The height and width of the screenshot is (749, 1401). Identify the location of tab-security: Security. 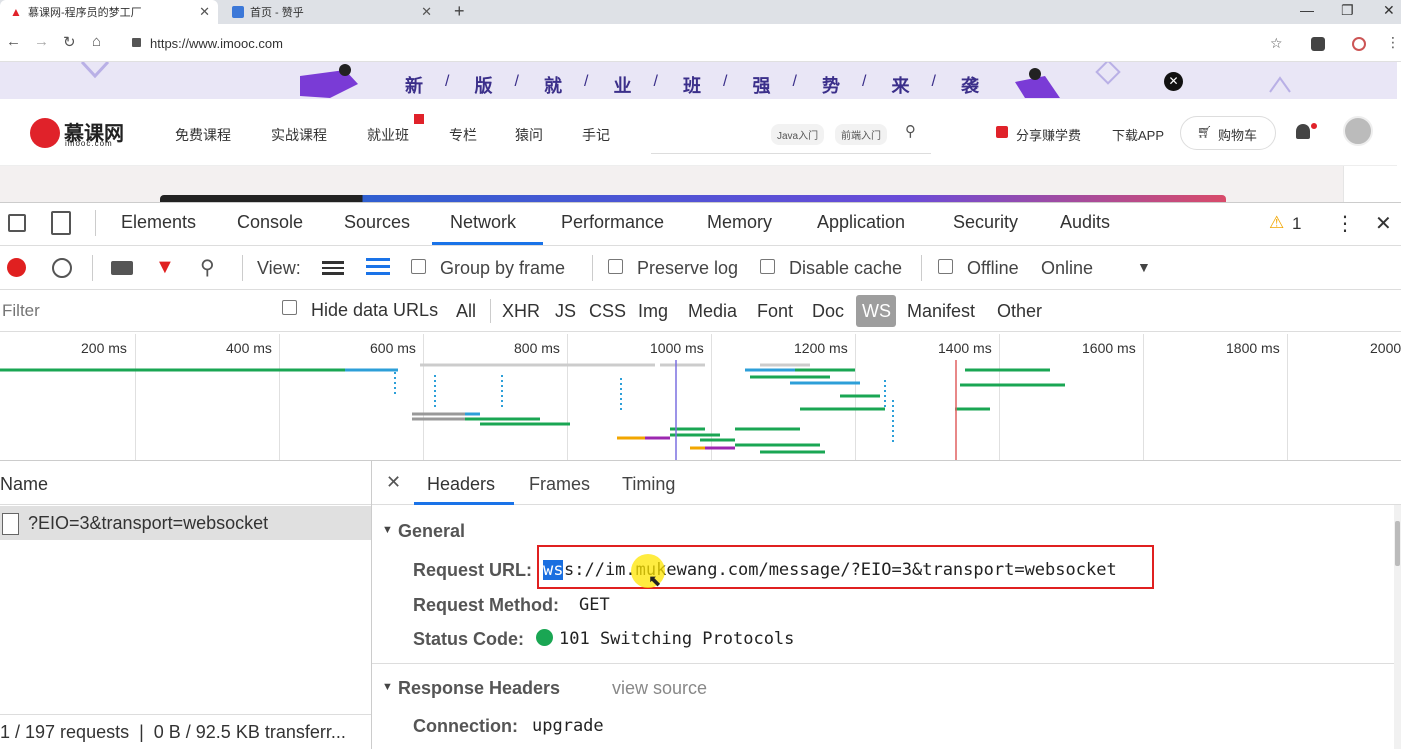
(985, 222).